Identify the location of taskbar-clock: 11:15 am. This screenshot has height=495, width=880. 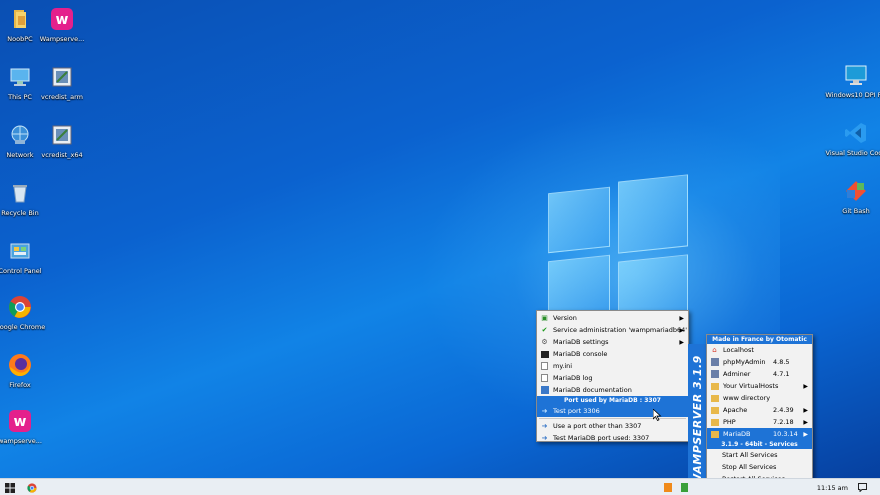
(832, 487).